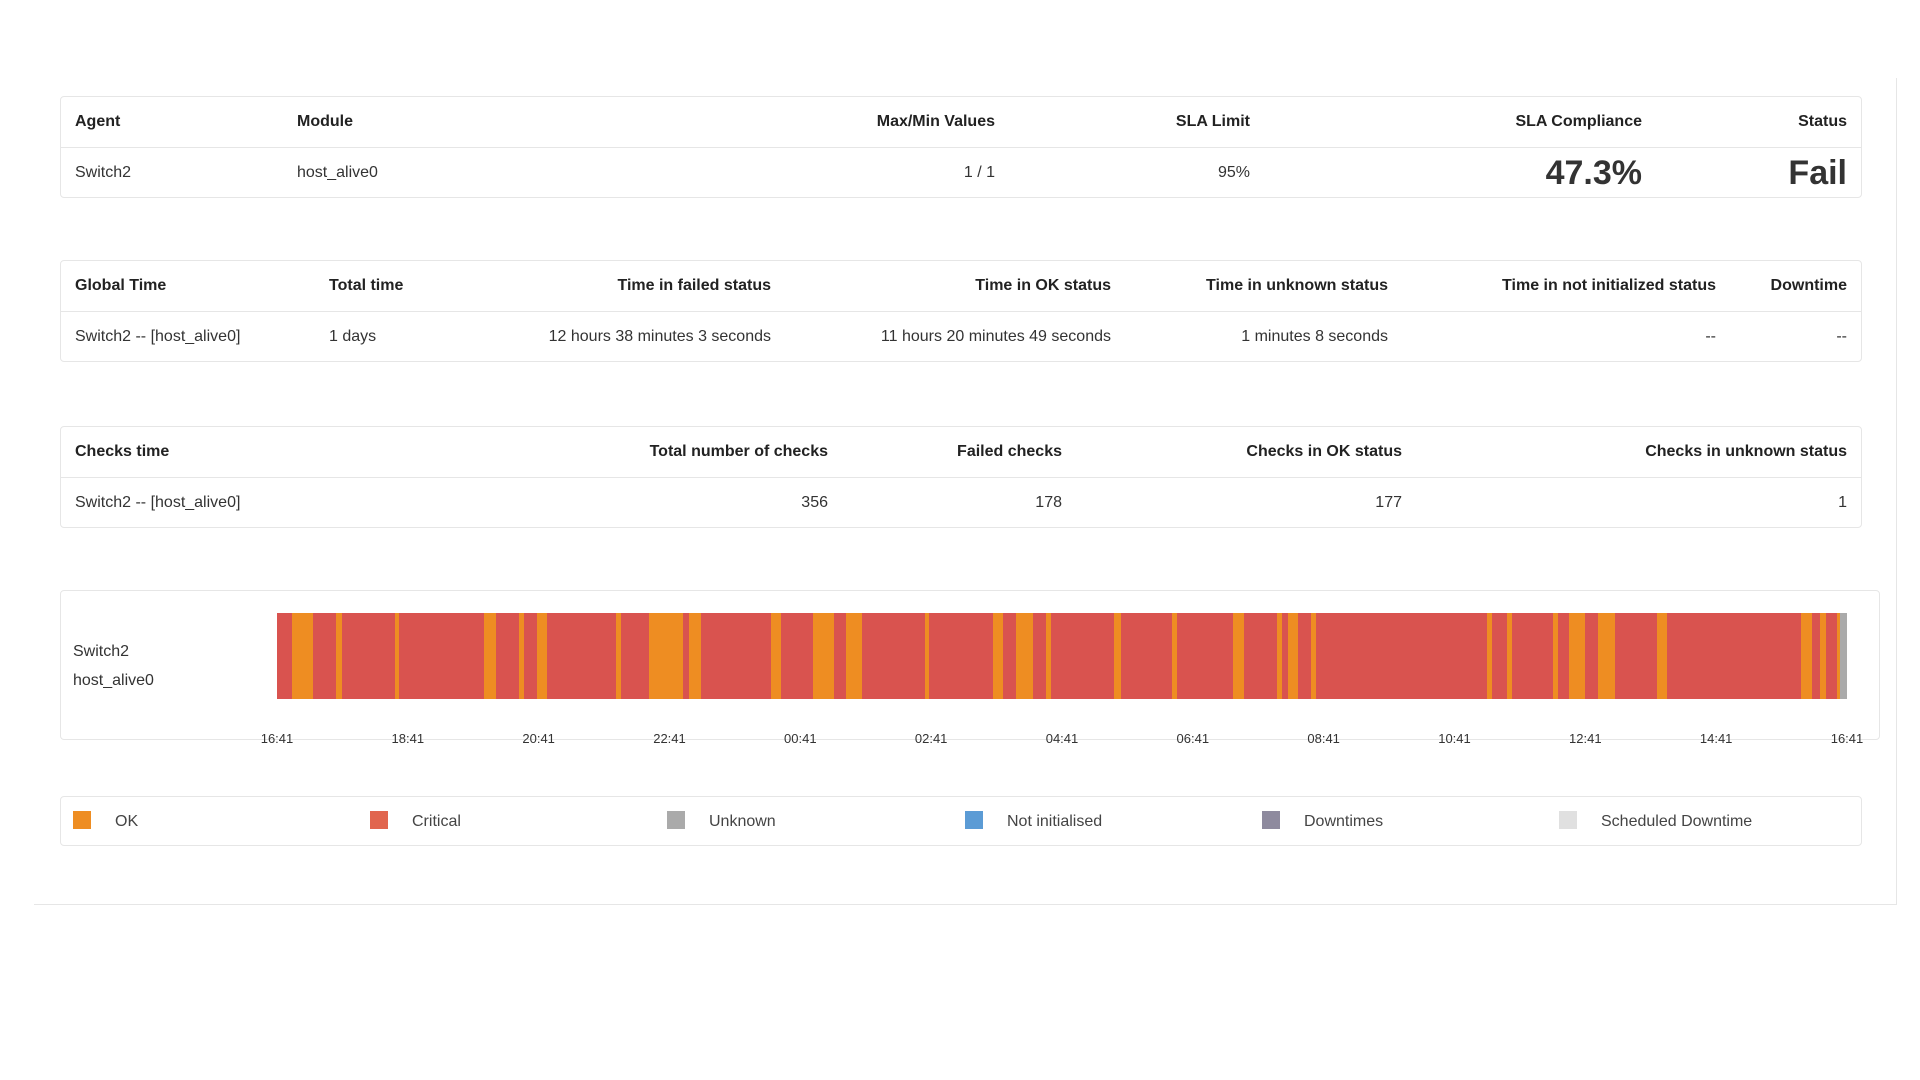  What do you see at coordinates (325, 121) in the screenshot?
I see `col-module: Module` at bounding box center [325, 121].